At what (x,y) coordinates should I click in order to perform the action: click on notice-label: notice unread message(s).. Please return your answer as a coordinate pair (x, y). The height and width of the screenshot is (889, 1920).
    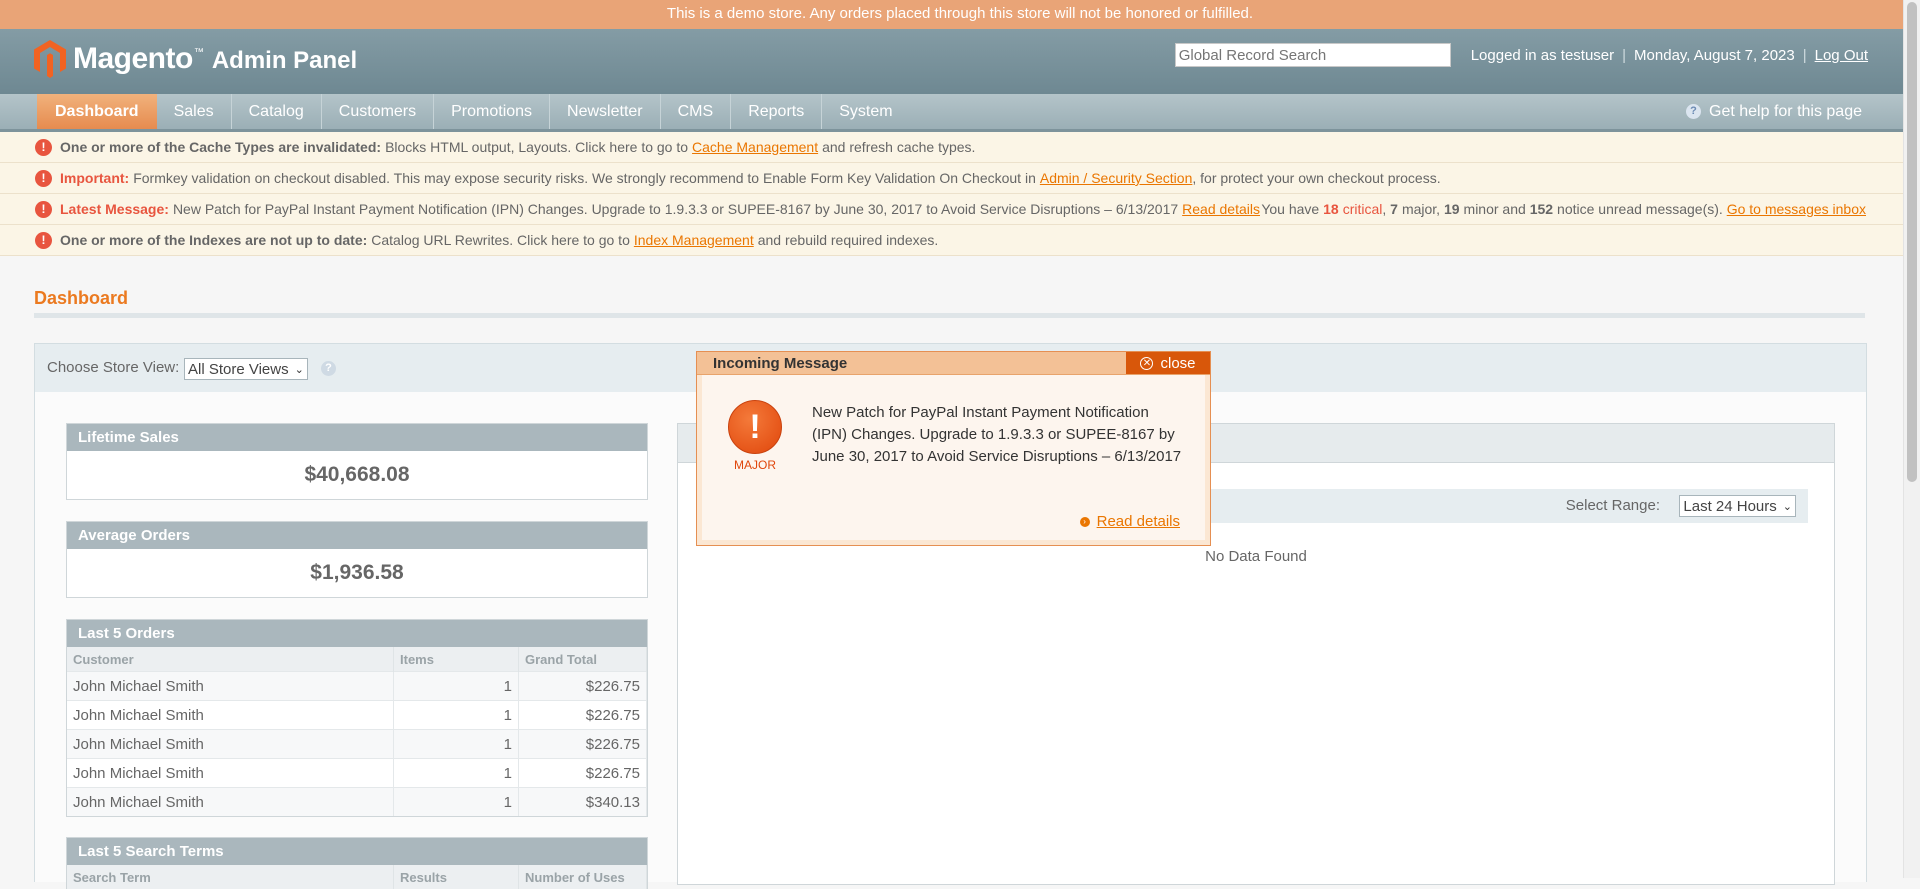
    Looking at the image, I should click on (1640, 209).